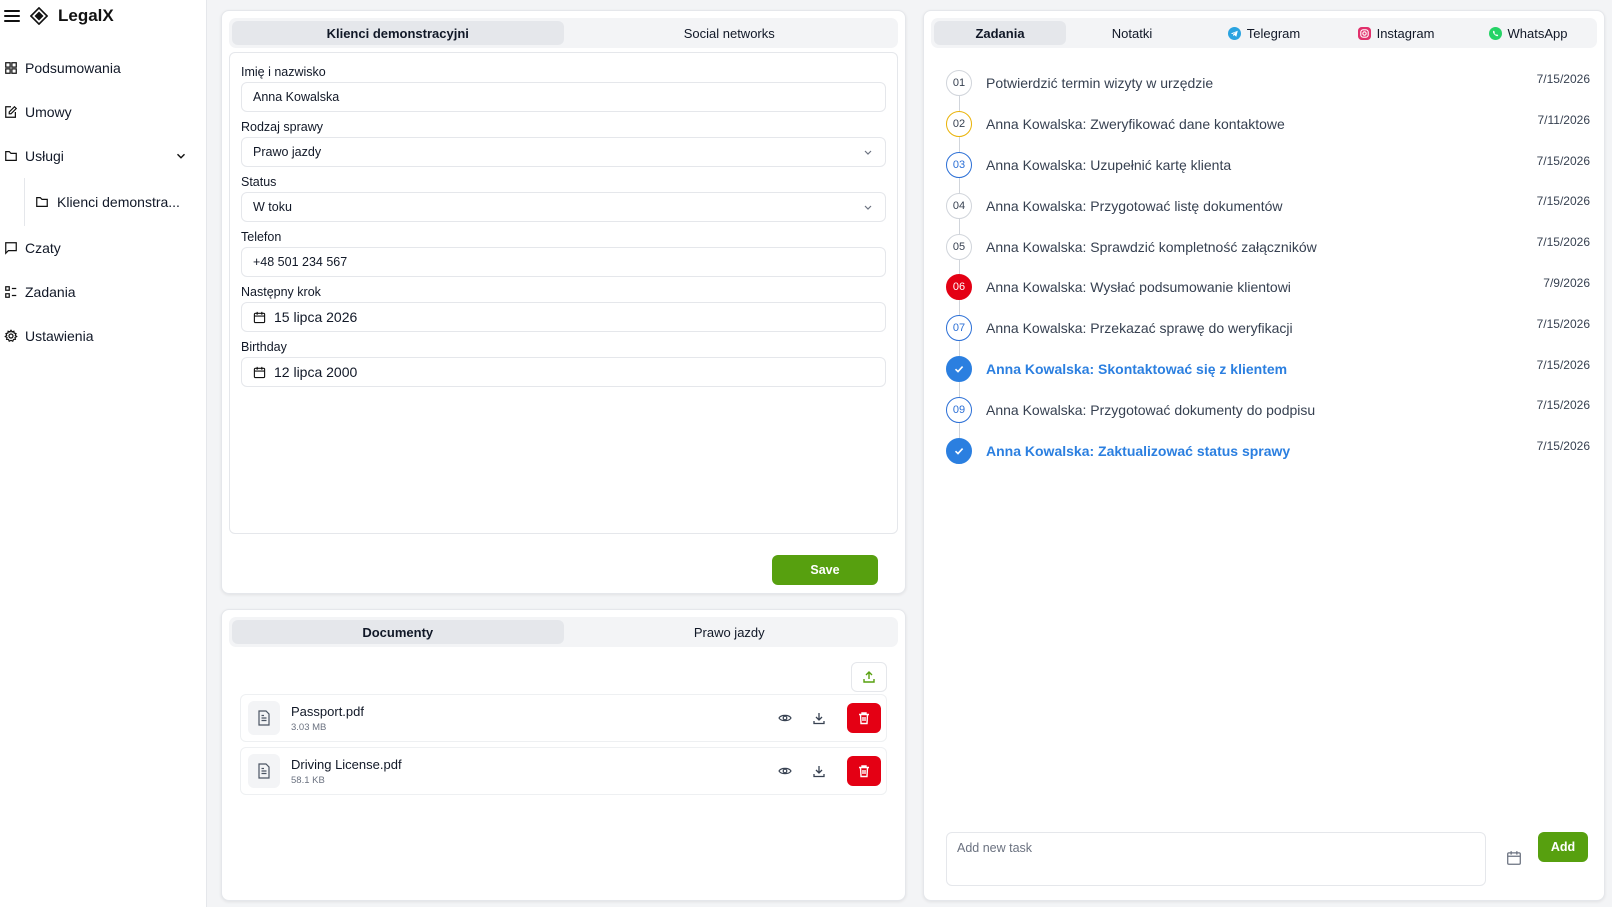  I want to click on new-task-input: Add new task, so click(1216, 859).